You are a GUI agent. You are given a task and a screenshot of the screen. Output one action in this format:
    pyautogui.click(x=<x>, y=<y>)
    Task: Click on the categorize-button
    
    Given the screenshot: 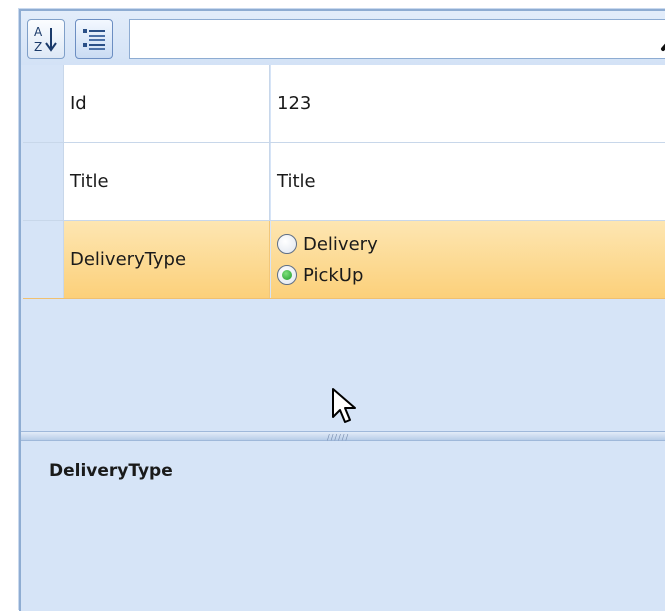 What is the action you would take?
    pyautogui.click(x=94, y=39)
    